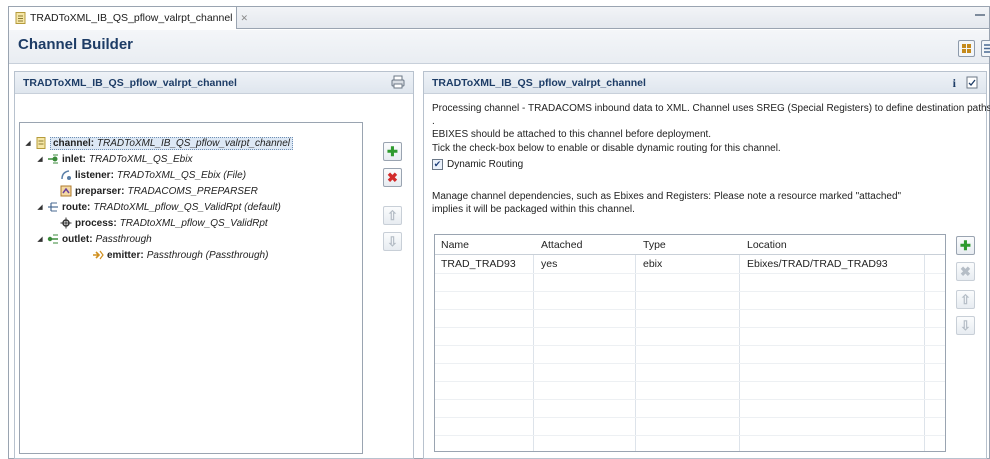 Image resolution: width=990 pixels, height=459 pixels. Describe the element at coordinates (966, 48) in the screenshot. I see `grid-view-icon` at that location.